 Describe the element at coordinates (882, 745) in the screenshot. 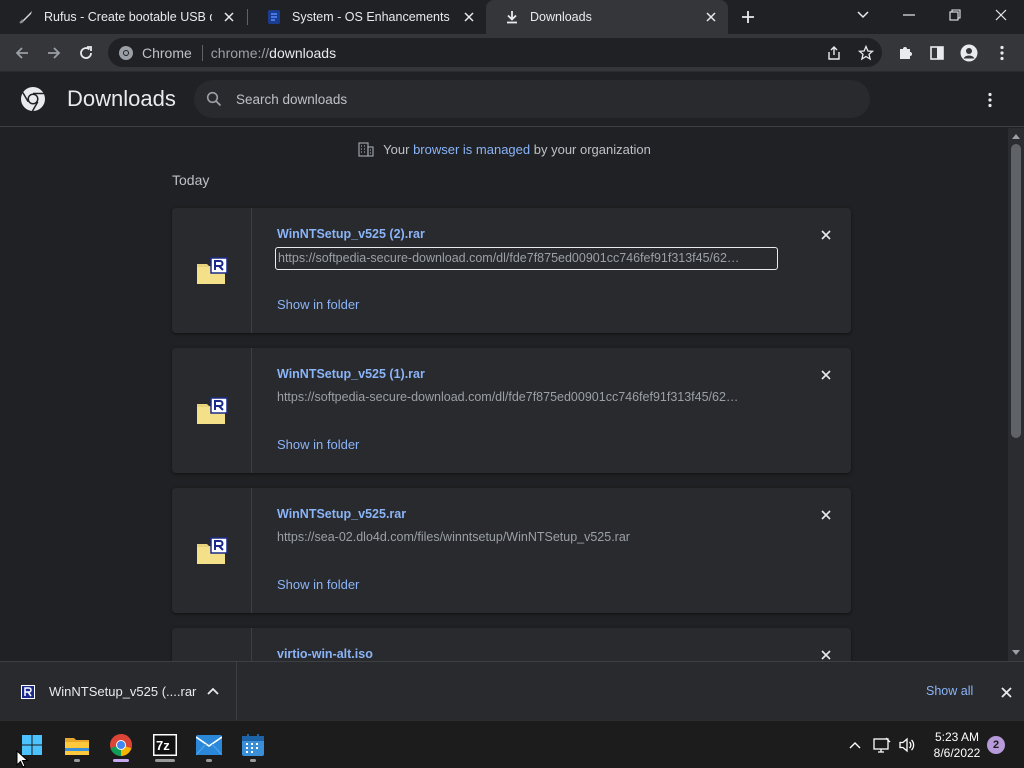

I see `network-icon` at that location.